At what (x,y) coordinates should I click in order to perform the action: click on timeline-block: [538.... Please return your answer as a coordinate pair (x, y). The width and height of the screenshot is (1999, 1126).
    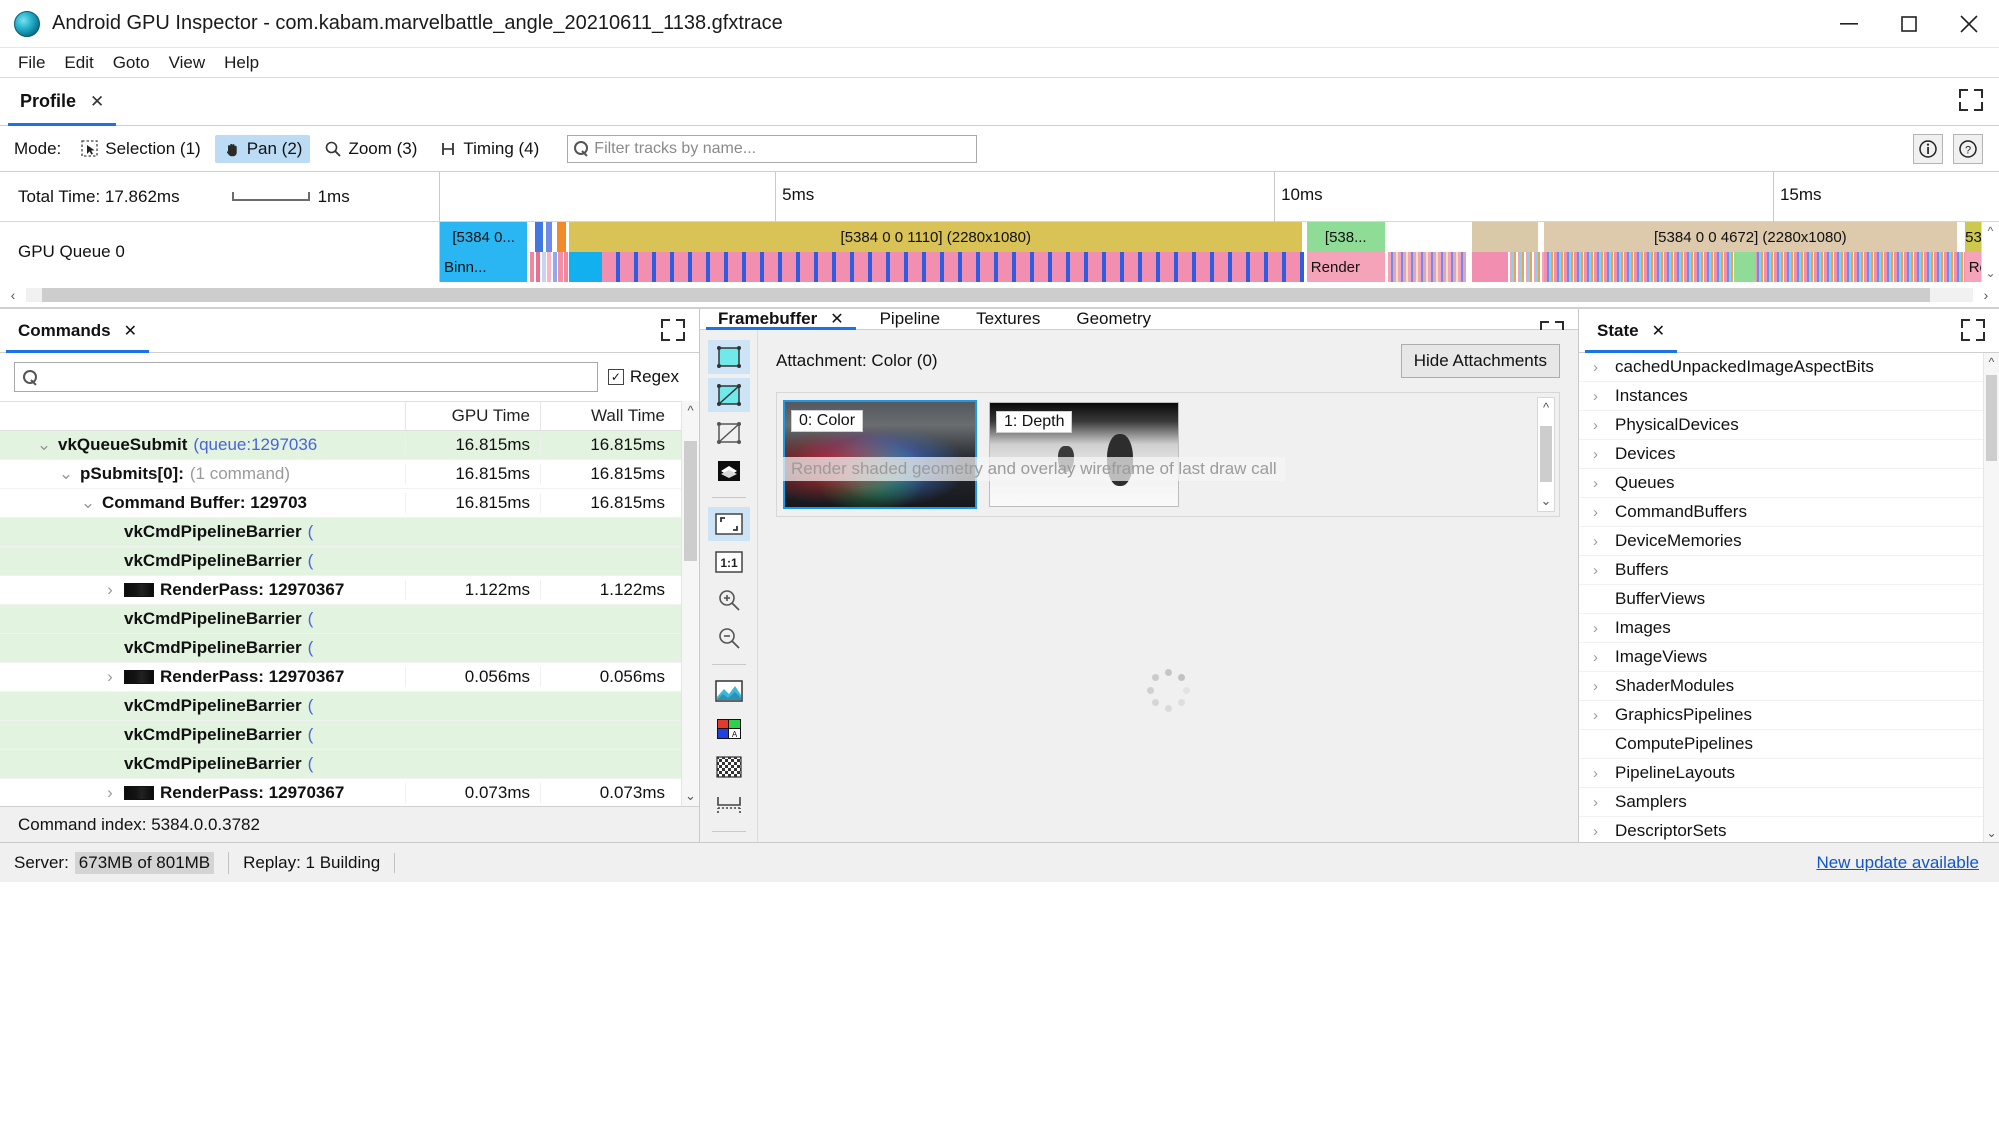
    Looking at the image, I should click on (1345, 237).